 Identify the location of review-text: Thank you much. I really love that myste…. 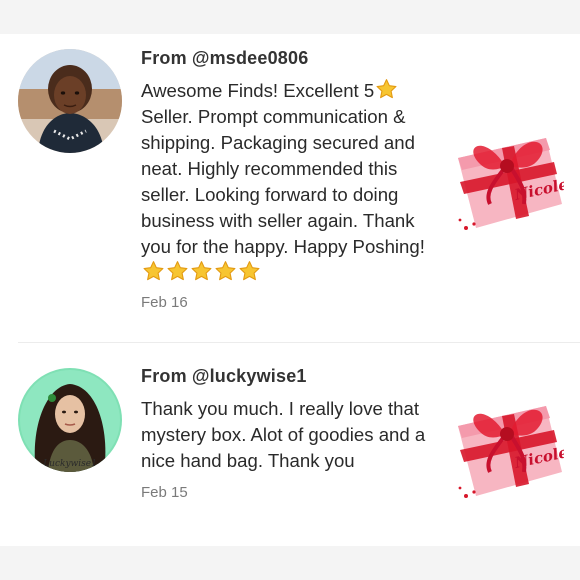
(283, 434).